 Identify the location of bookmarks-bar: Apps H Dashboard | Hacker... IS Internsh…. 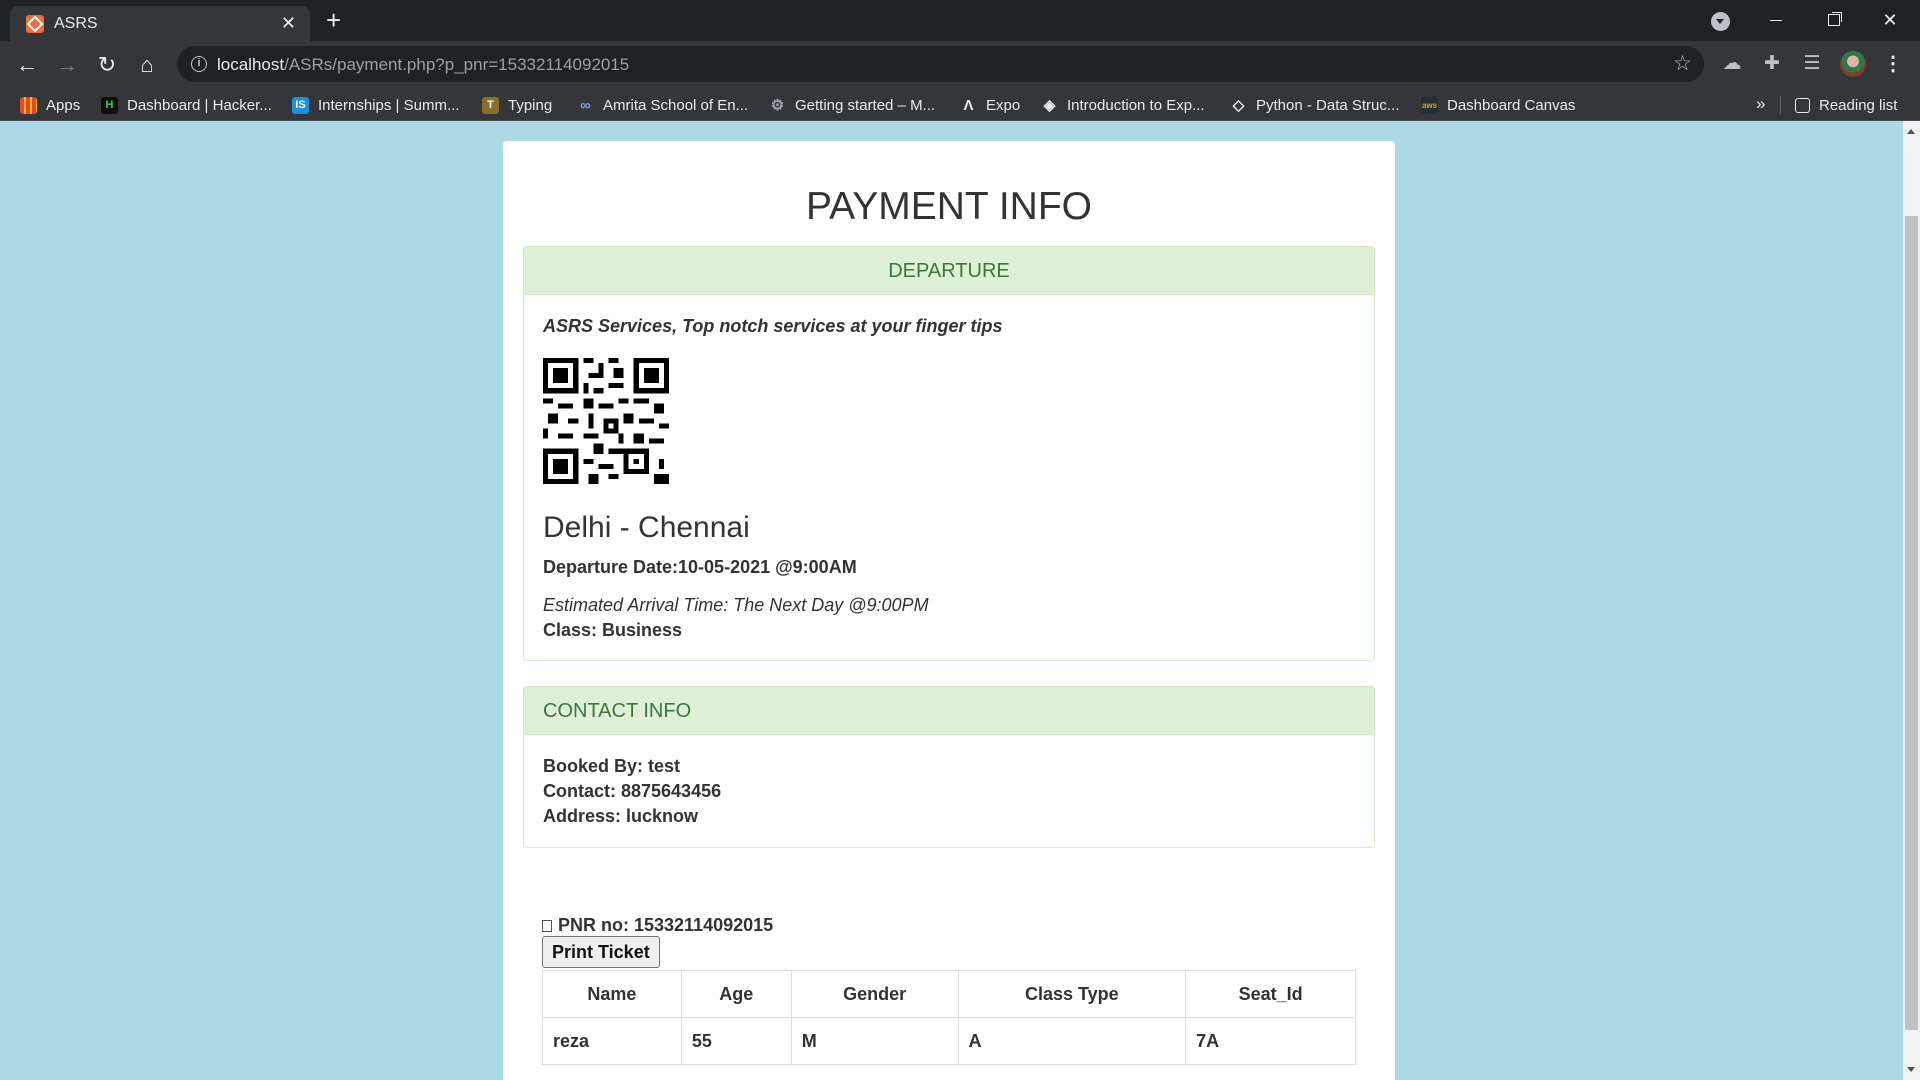
(960, 104).